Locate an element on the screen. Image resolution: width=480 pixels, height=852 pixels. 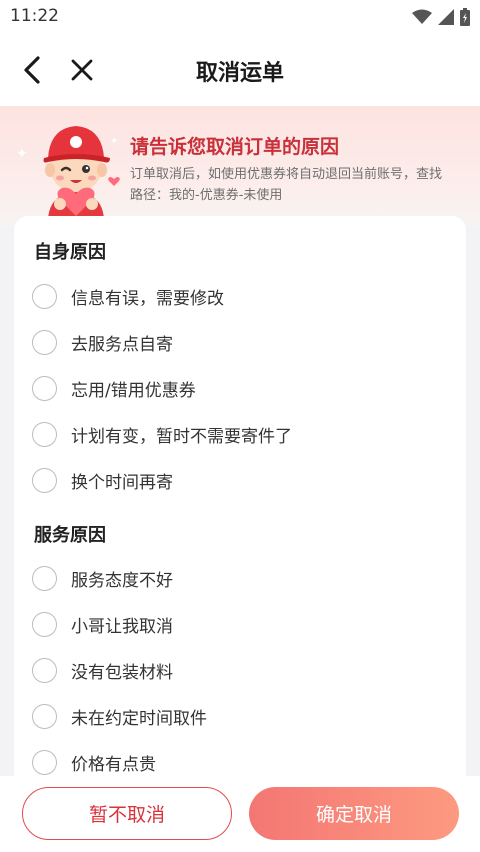
reason-label: 忘用/错用优惠券 is located at coordinates (133, 390).